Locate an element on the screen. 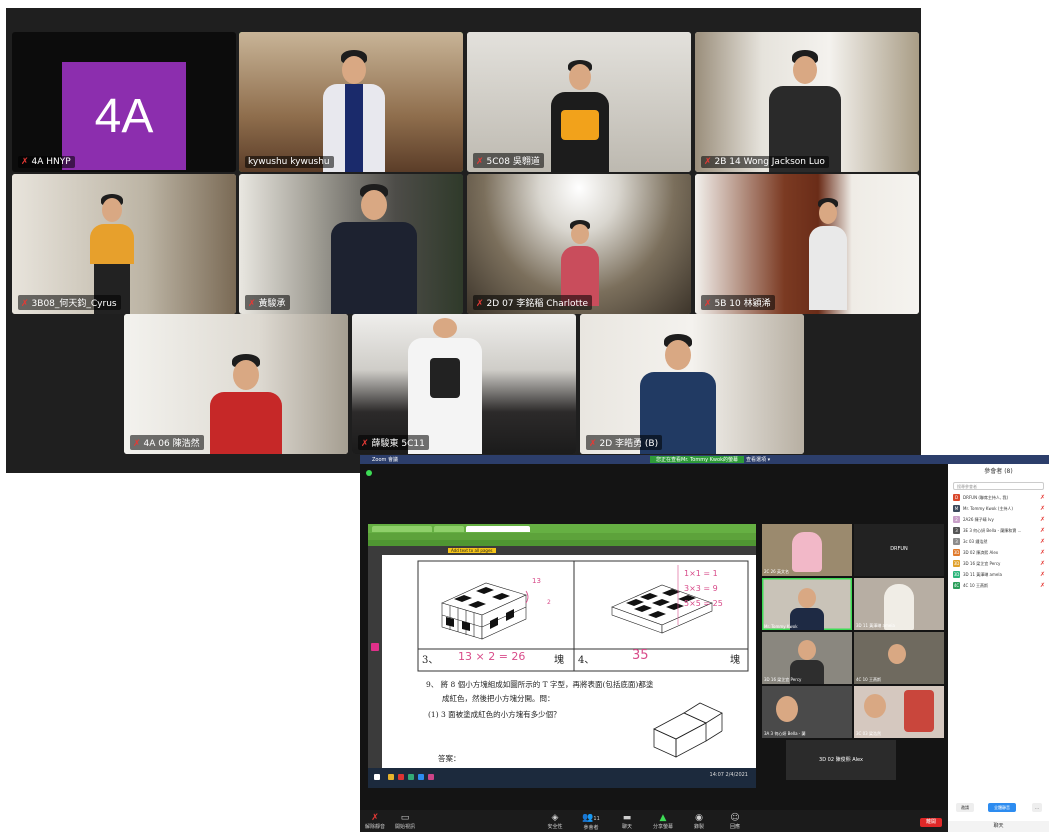  participant-search-input: 搜尋參會者 is located at coordinates (998, 486).